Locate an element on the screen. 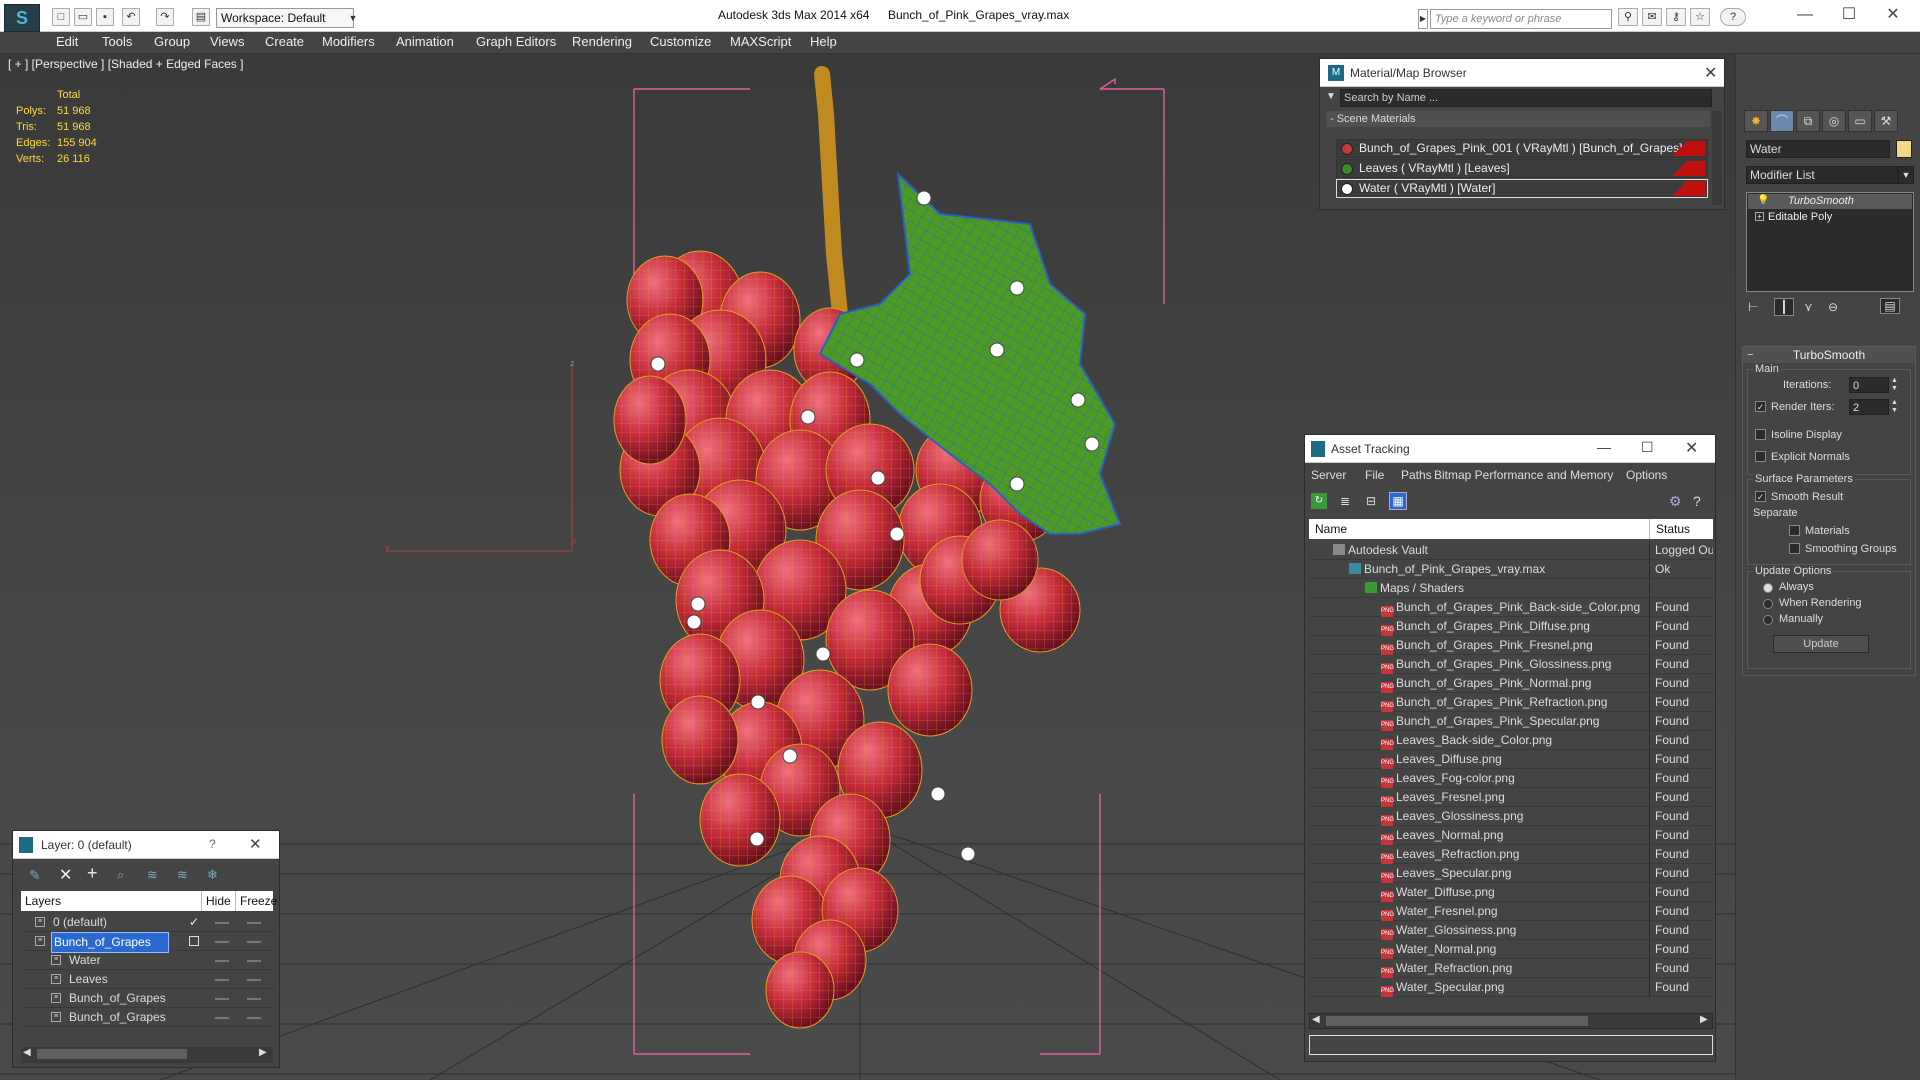 This screenshot has height=1080, width=1920. select-objects-icon: ⌕ is located at coordinates (120, 875).